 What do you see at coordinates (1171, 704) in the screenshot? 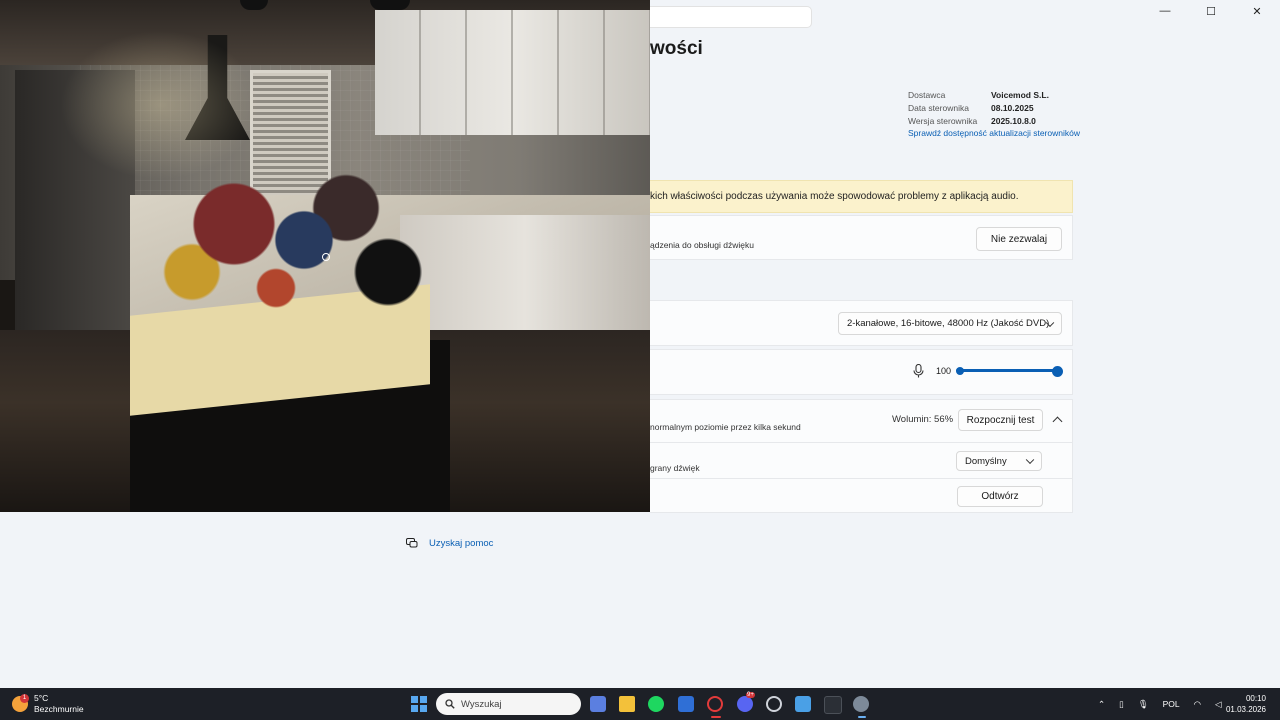
I see `language-indicator: POL` at bounding box center [1171, 704].